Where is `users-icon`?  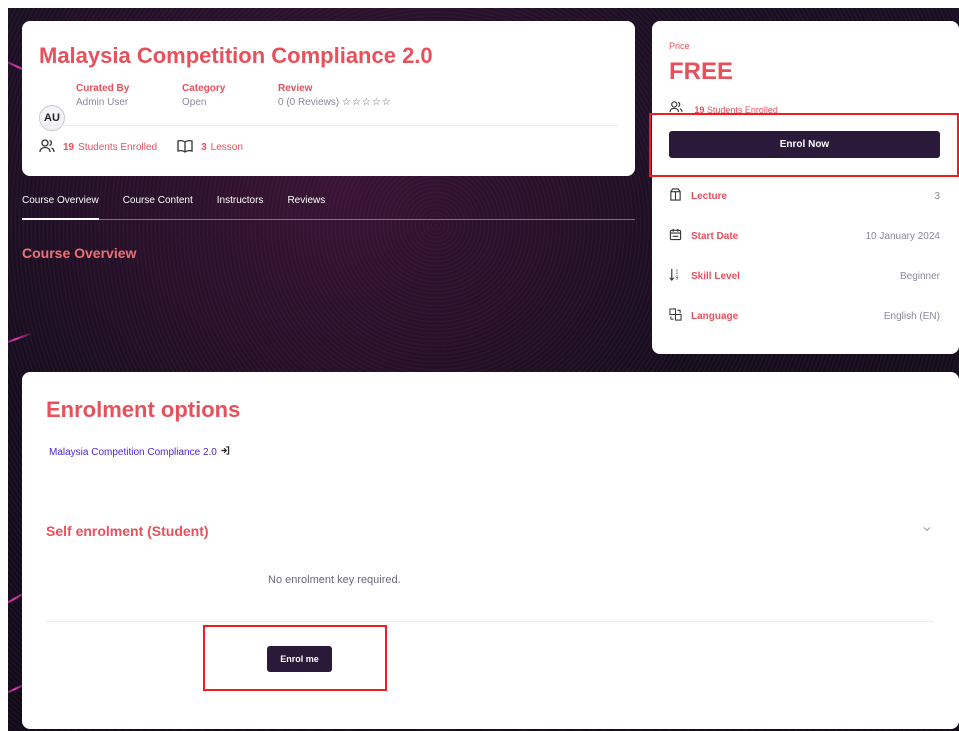
users-icon is located at coordinates (47, 147).